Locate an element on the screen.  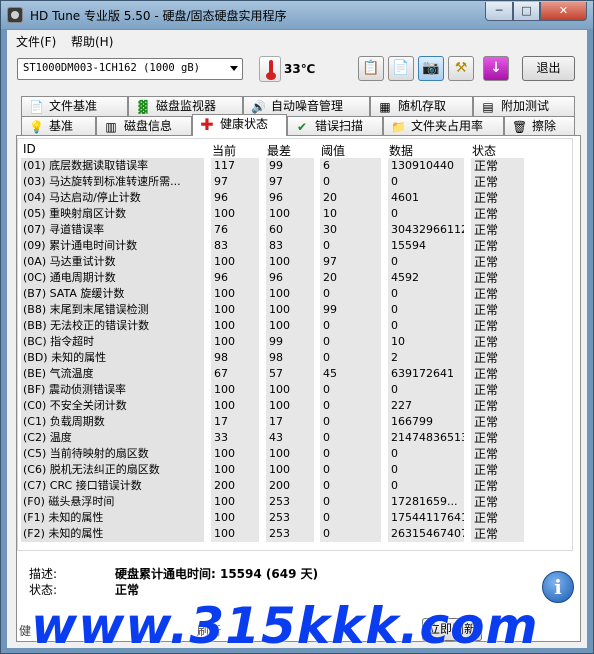
exit-button: 退出 is located at coordinates (548, 68).